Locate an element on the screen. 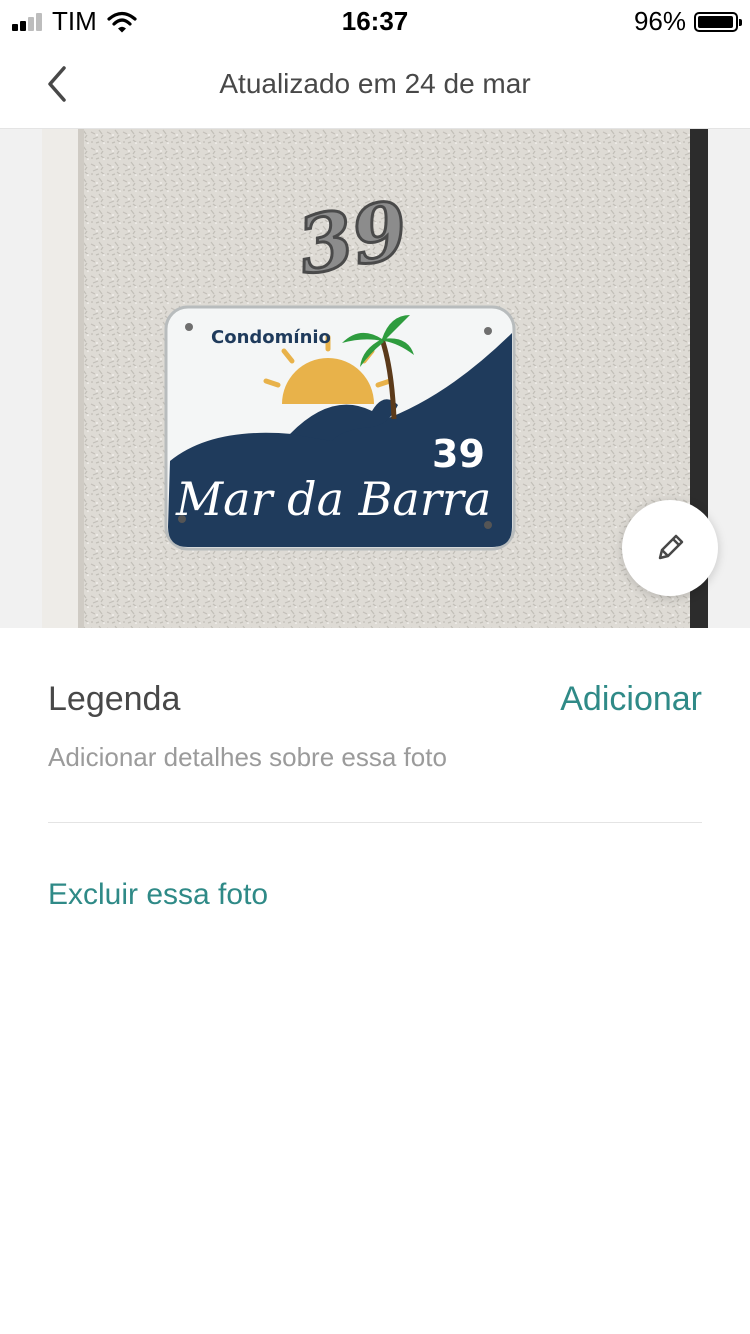 The width and height of the screenshot is (750, 1334). caption-row: Legenda Adicionar is located at coordinates (375, 702).